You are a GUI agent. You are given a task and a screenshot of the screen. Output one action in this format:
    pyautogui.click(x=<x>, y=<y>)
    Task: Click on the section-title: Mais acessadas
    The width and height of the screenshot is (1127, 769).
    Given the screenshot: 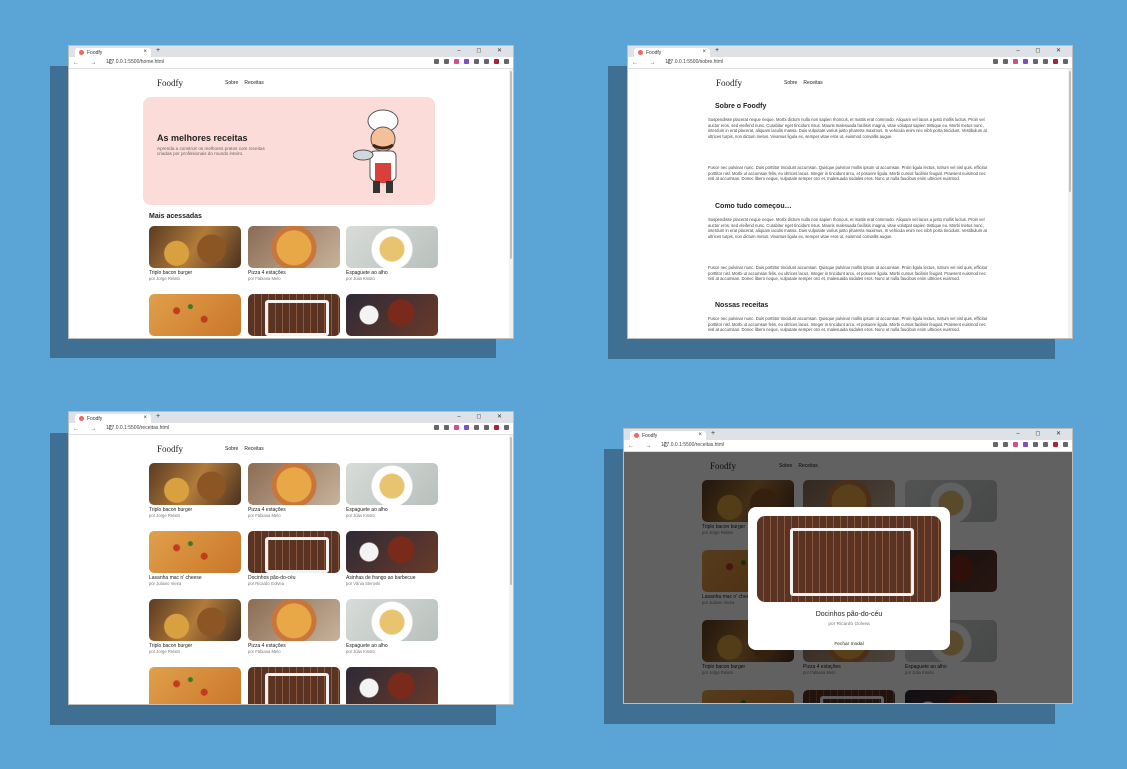 What is the action you would take?
    pyautogui.click(x=175, y=216)
    